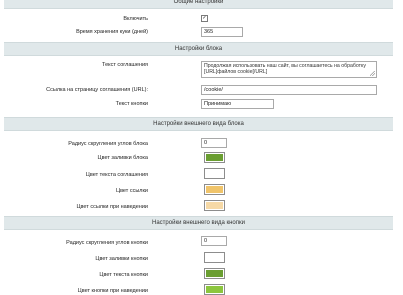  I want to click on agreement-url-label: Ссылка на страницу соглашения (URL):, so click(97, 90).